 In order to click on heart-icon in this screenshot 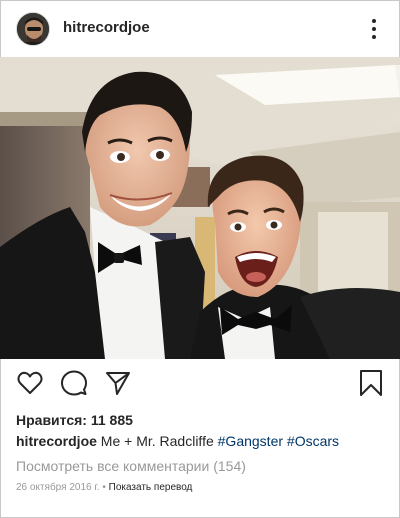, I will do `click(30, 383)`.